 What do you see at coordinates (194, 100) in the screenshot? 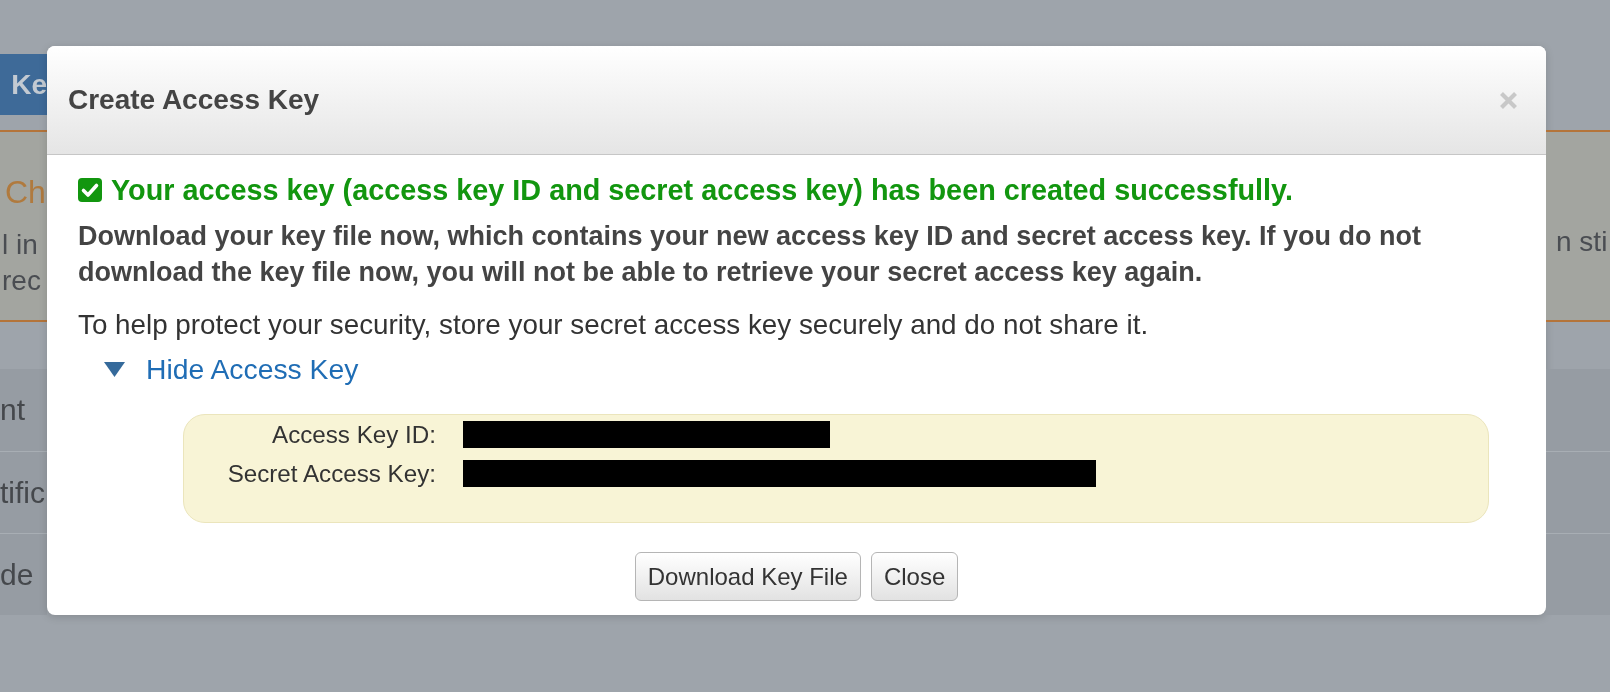
I see `dialog-title: Create Access Key` at bounding box center [194, 100].